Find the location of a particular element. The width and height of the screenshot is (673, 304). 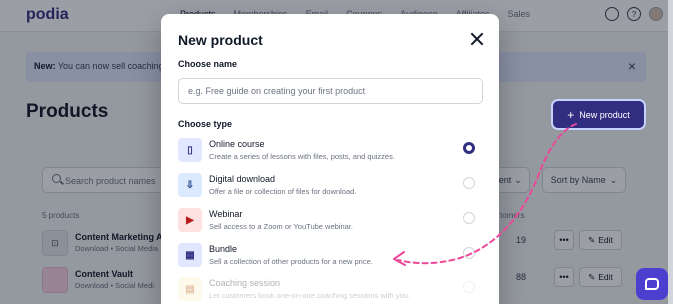

radio-coaching-session is located at coordinates (469, 287).